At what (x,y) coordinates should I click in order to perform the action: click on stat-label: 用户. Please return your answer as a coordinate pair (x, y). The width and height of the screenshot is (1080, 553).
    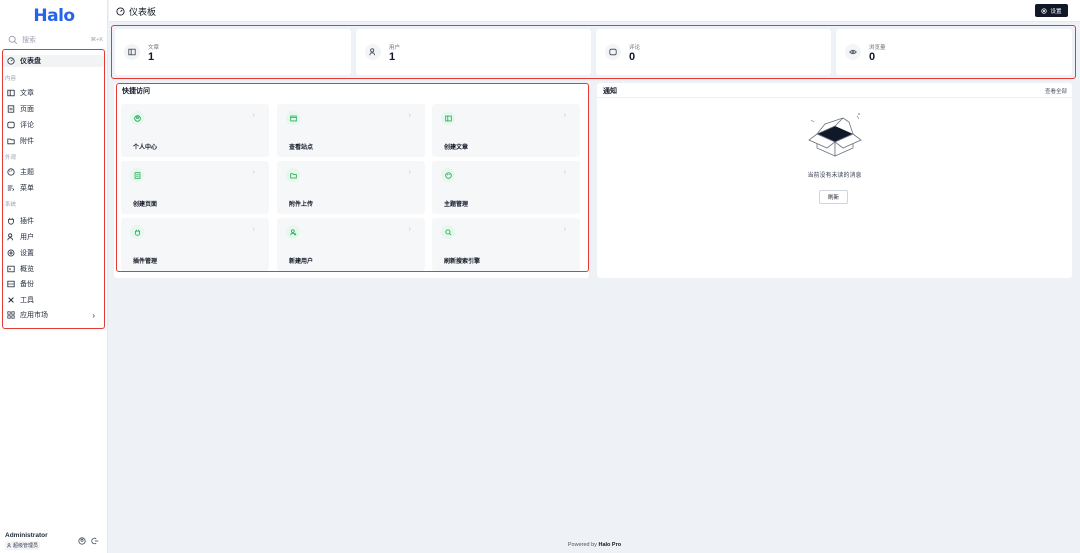
    Looking at the image, I should click on (395, 48).